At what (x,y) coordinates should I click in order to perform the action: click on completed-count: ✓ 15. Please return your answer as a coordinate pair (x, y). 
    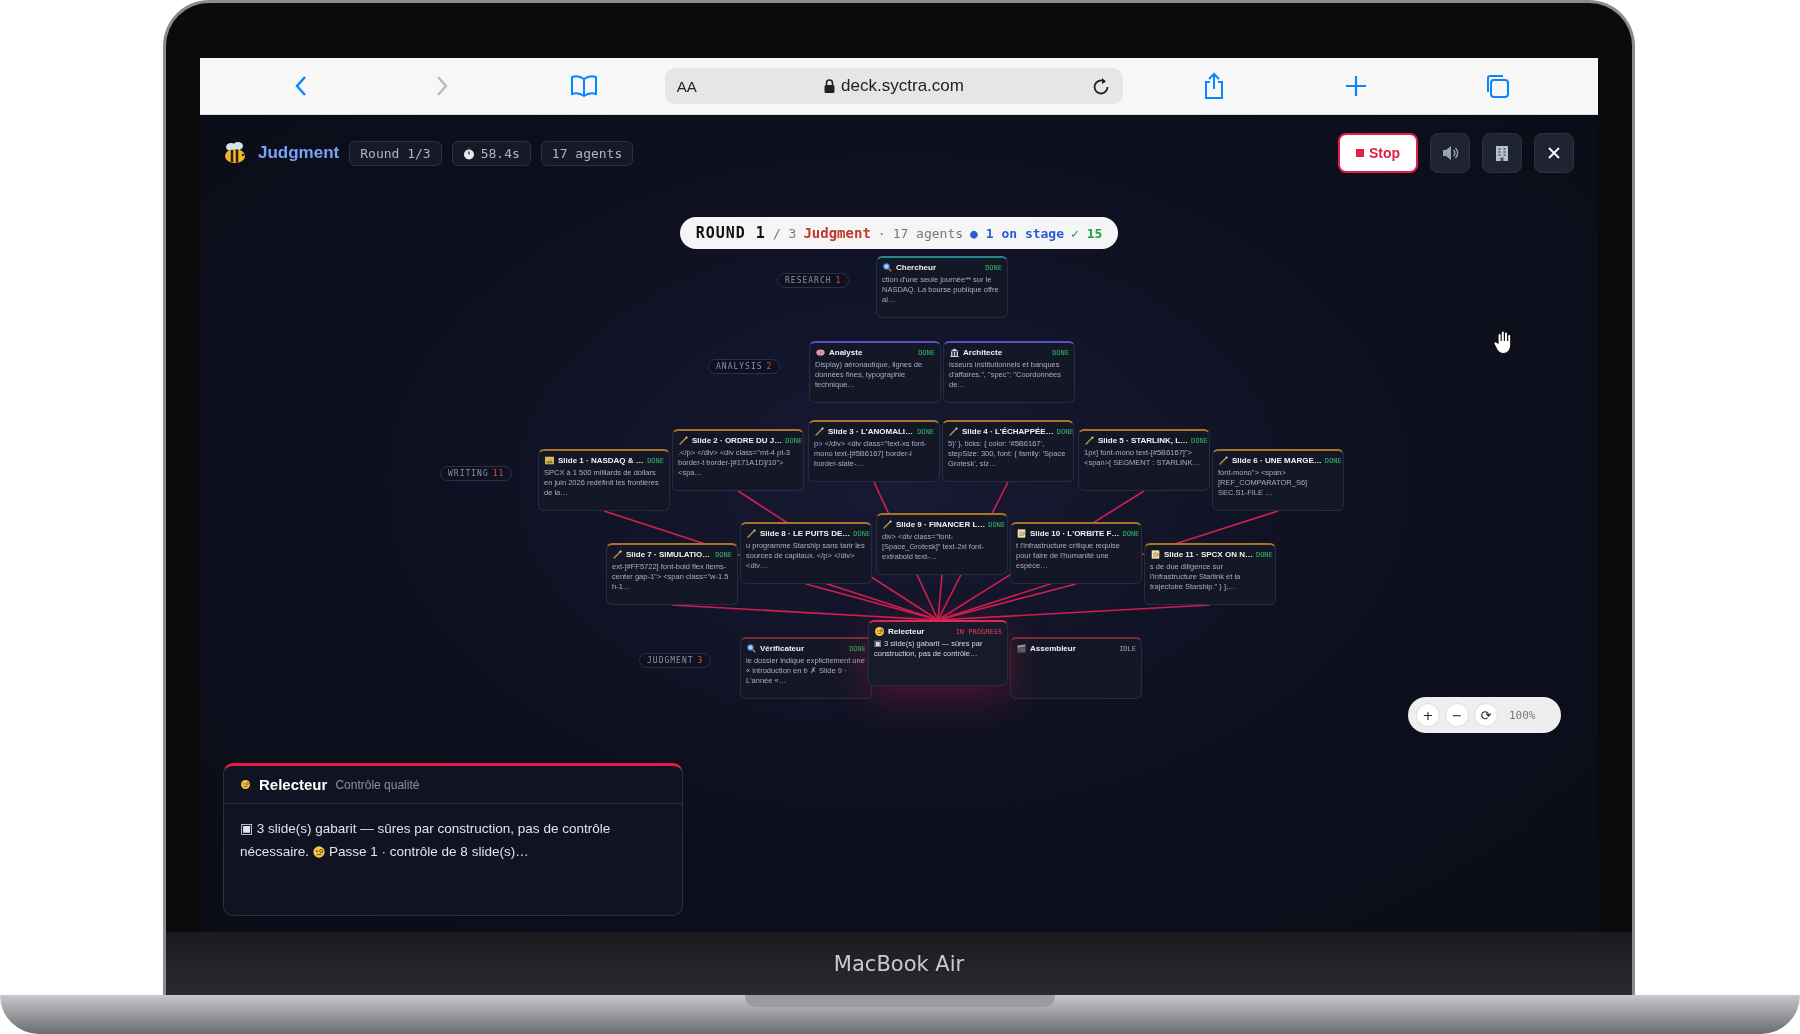
    Looking at the image, I should click on (1087, 233).